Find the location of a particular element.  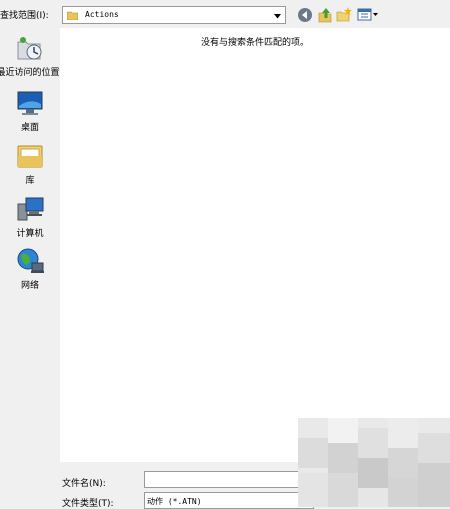

view-menu-icon is located at coordinates (368, 15).